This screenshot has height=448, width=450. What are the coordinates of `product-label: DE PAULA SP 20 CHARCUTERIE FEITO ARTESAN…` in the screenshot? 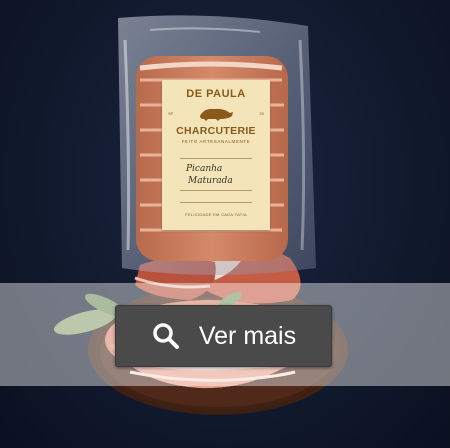 It's located at (216, 155).